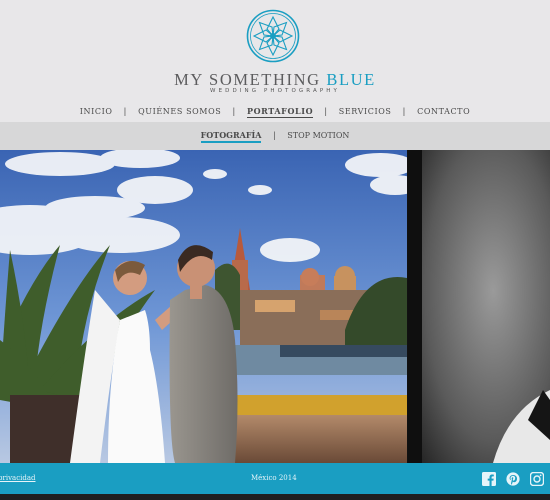 This screenshot has width=550, height=500. I want to click on subnav-item-fotografia: FOTOGRAFÍA, so click(231, 136).